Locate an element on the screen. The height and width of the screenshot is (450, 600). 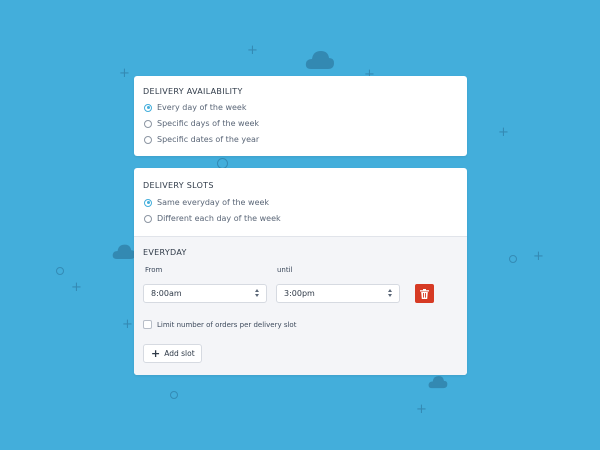
radio-every-day: Every day of the week is located at coordinates (195, 107).